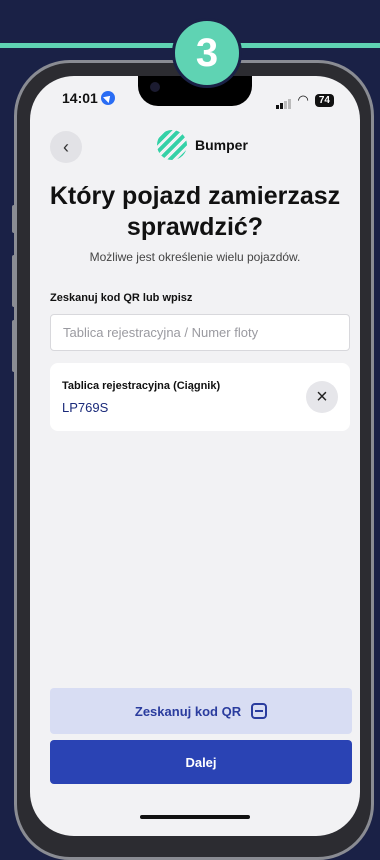  I want to click on plate-input, so click(200, 332).